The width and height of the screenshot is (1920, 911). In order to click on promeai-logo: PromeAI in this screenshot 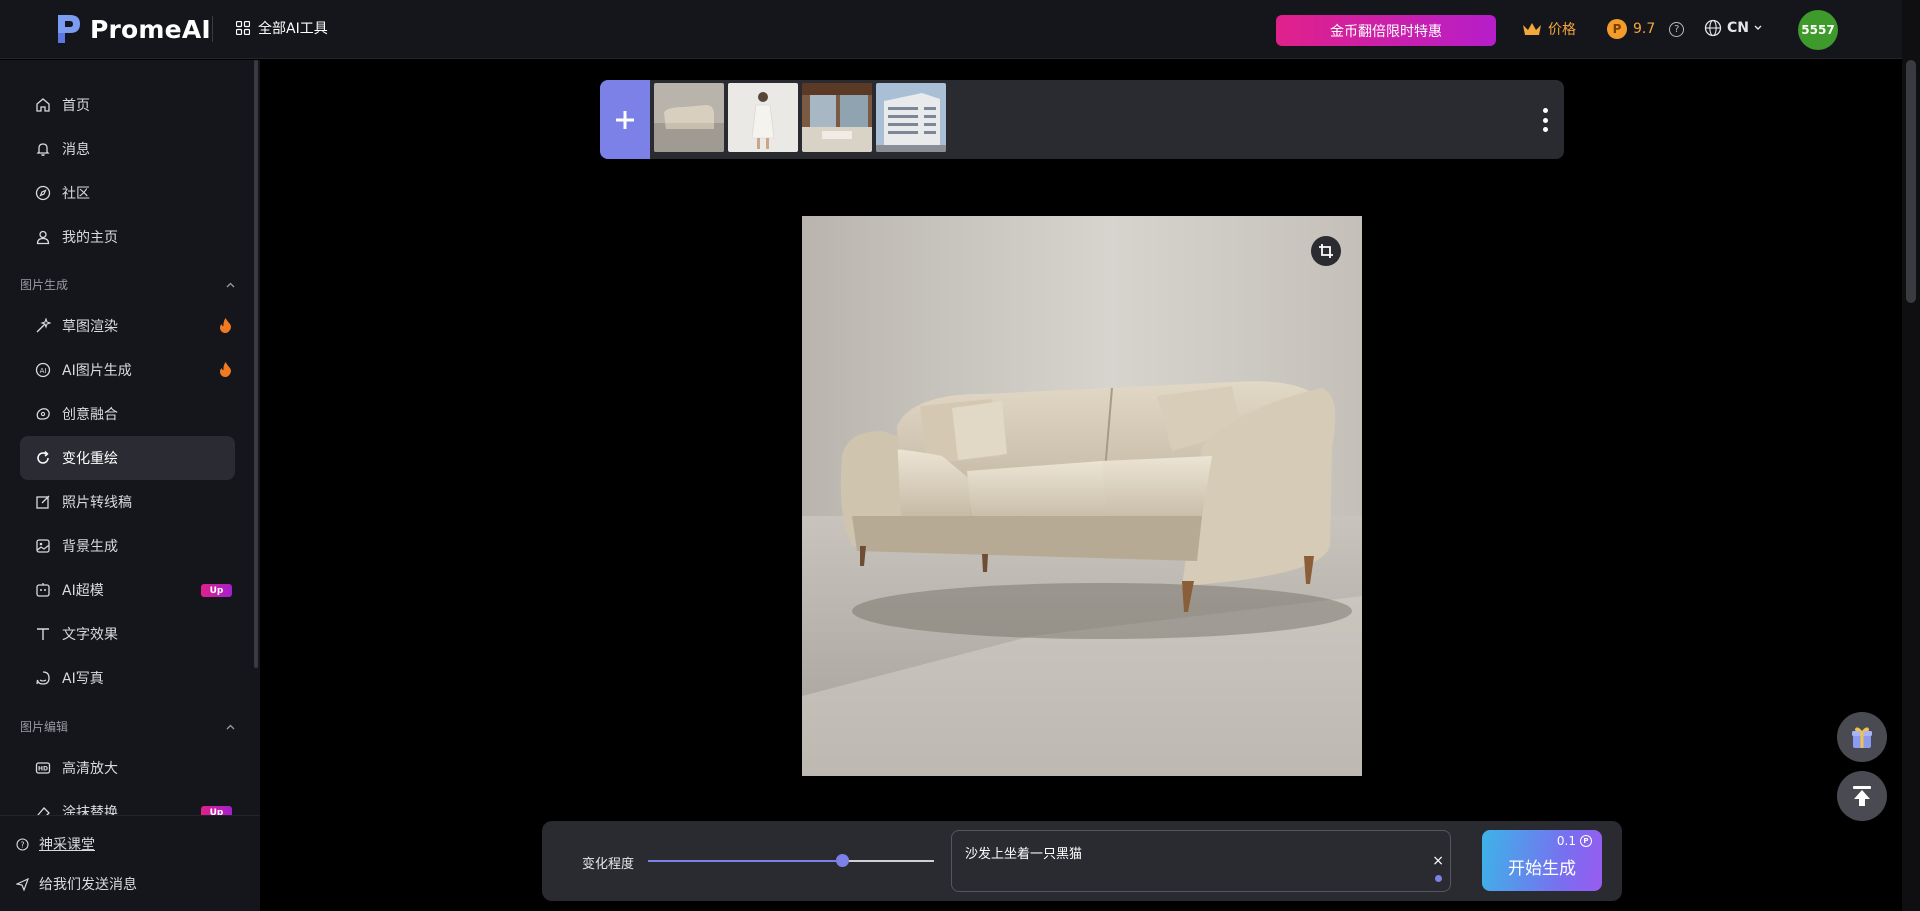, I will do `click(132, 29)`.